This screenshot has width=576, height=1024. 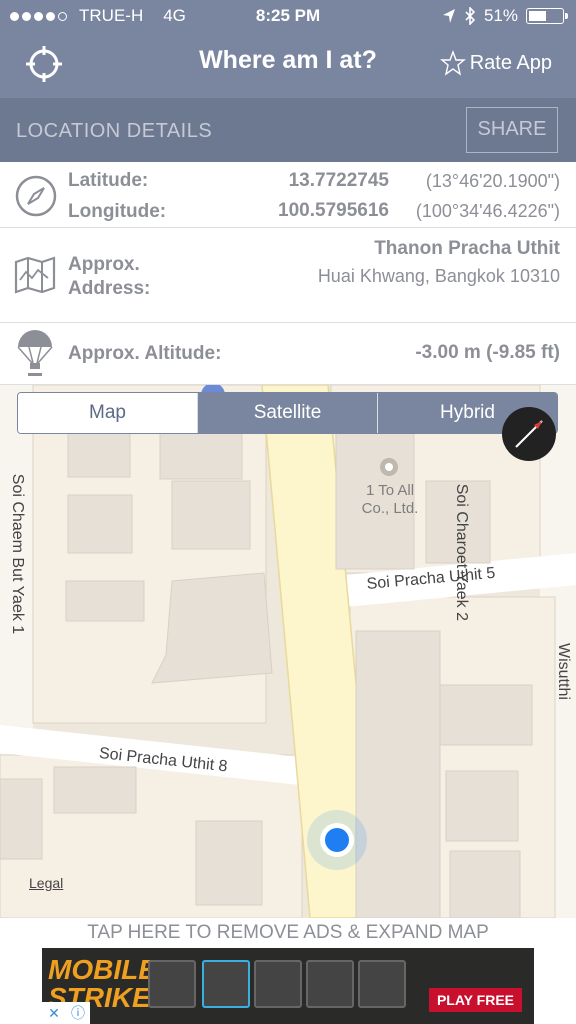 What do you see at coordinates (114, 131) in the screenshot?
I see `section-title: LOCATION DETAILS` at bounding box center [114, 131].